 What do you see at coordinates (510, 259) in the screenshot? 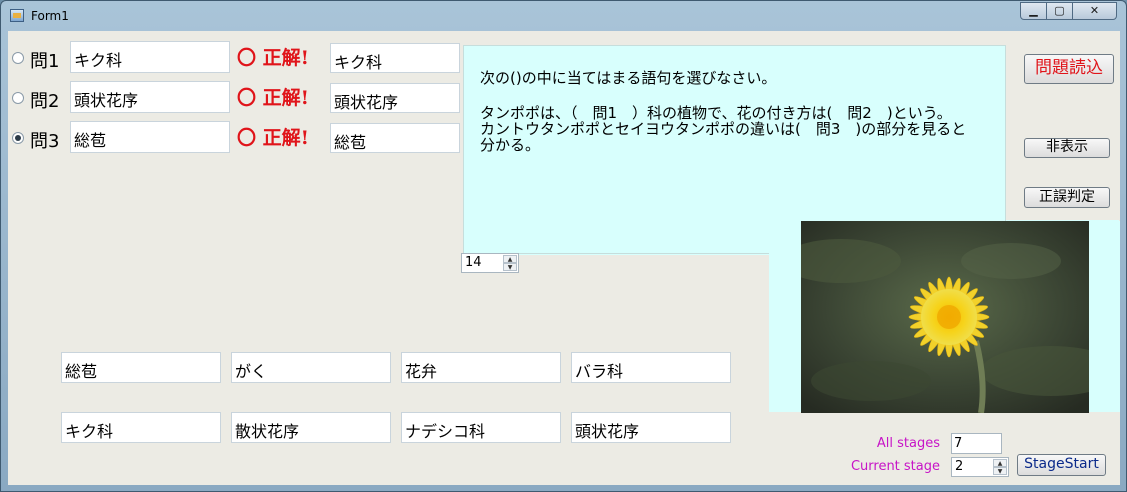
I see `spin-up-icon: ▲` at bounding box center [510, 259].